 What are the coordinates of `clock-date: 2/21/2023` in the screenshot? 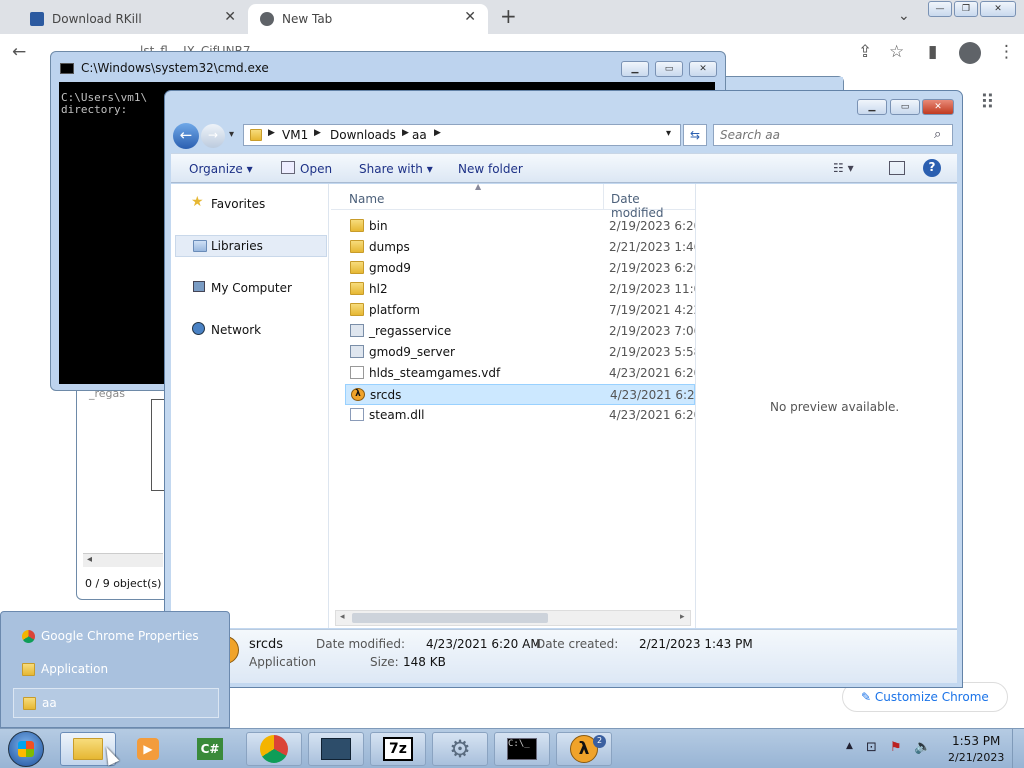 It's located at (976, 757).